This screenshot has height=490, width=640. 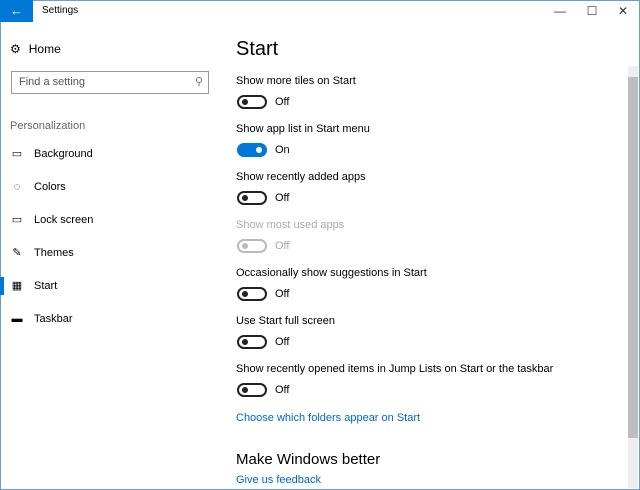 I want to click on sidebar-item-label: Themes, so click(x=54, y=253).